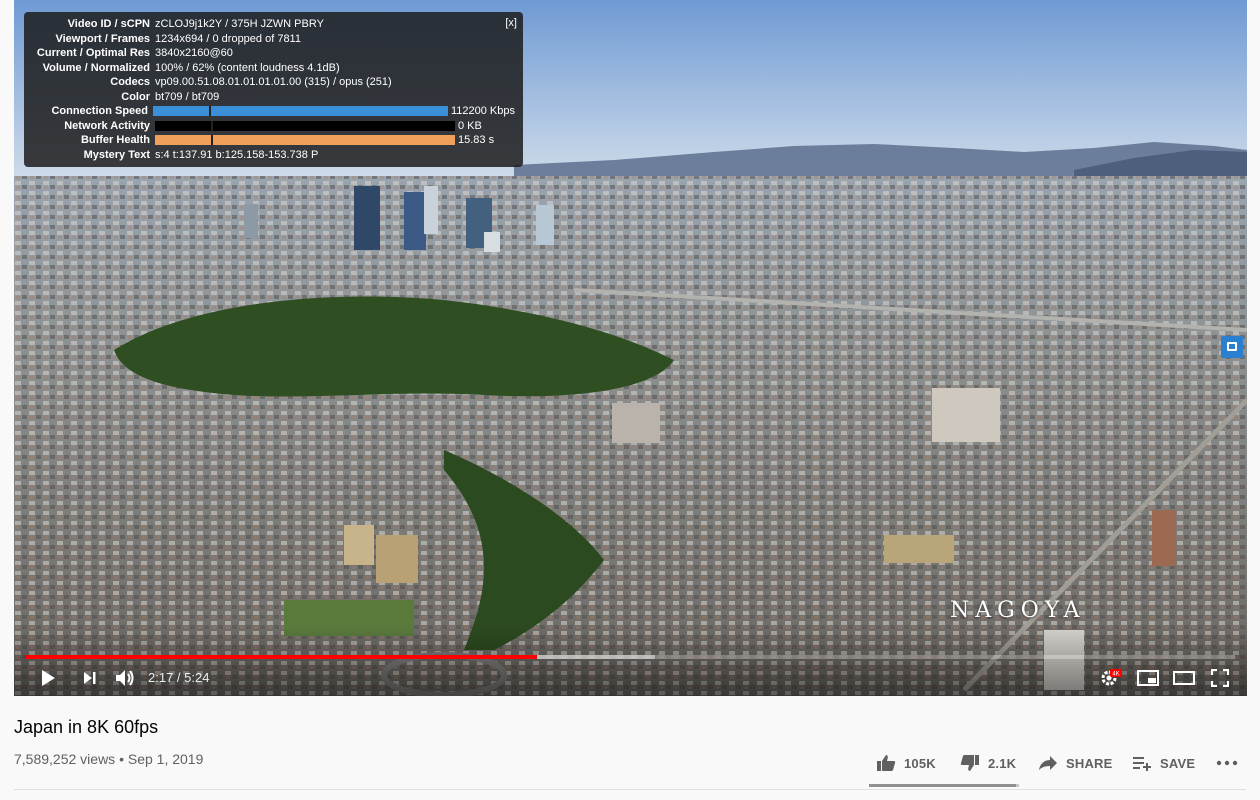  Describe the element at coordinates (247, 67) in the screenshot. I see `stats-value: 100% / 62% (content loudness 4.1dB)` at that location.